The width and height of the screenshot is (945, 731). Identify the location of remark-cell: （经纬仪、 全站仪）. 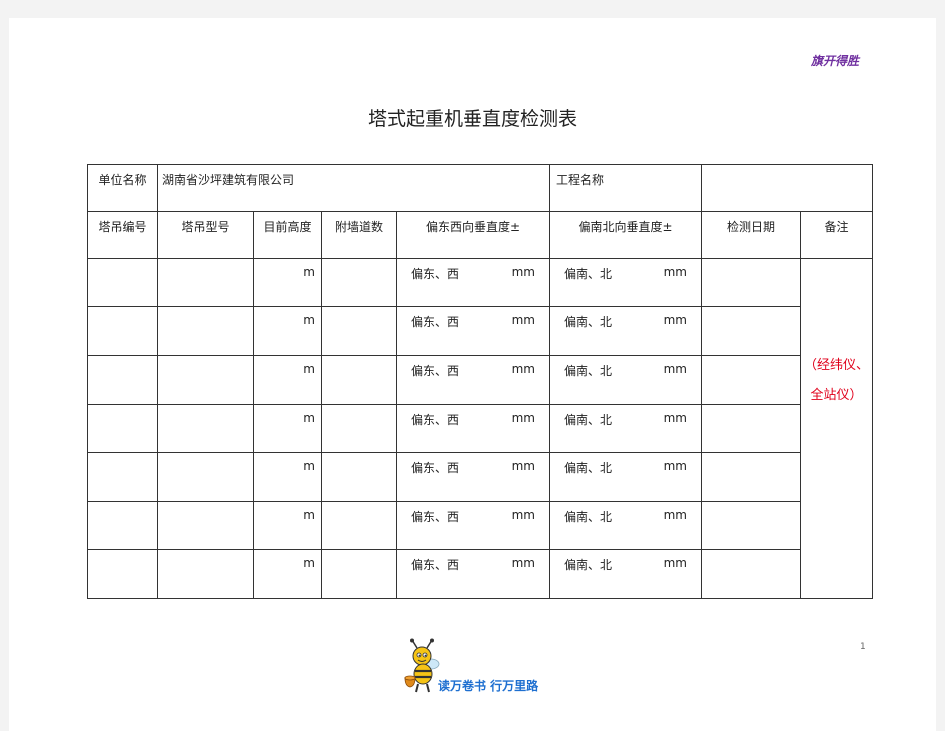
(836, 428).